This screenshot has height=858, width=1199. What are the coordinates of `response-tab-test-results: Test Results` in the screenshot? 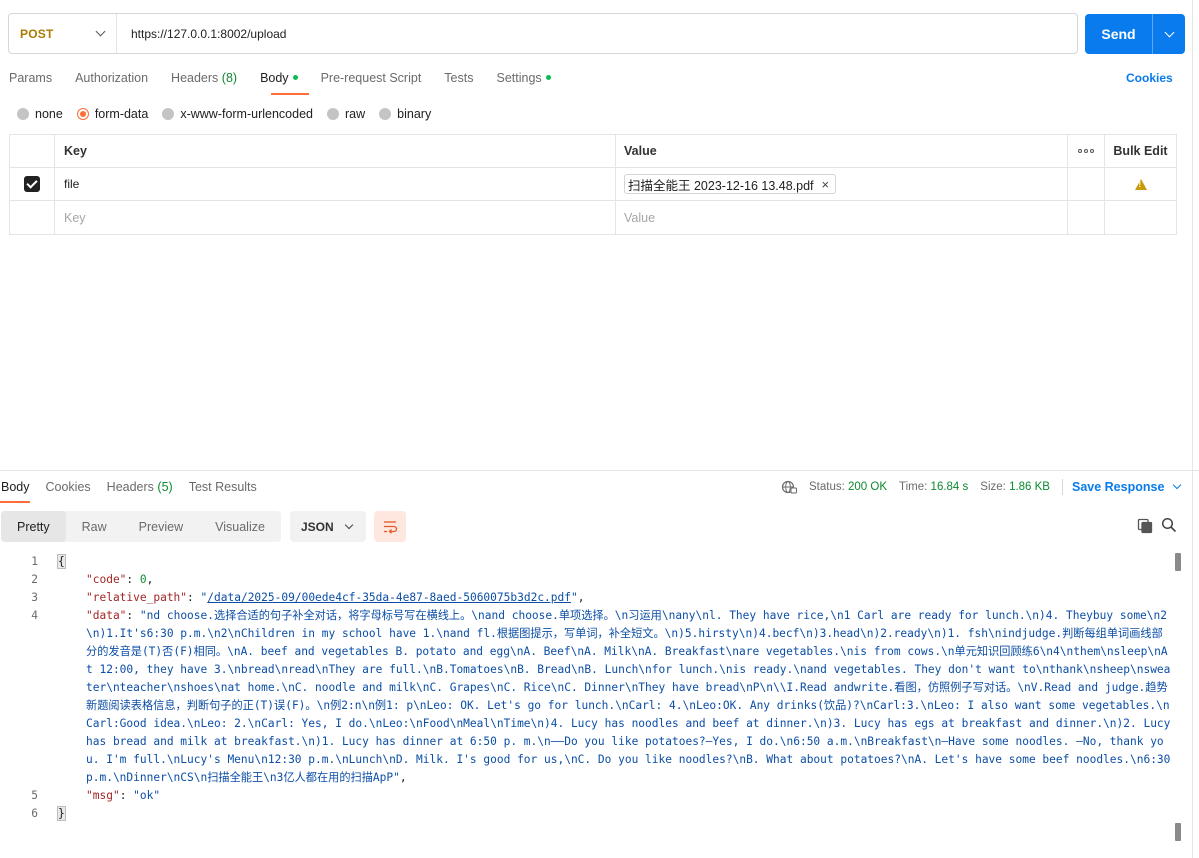 It's located at (222, 487).